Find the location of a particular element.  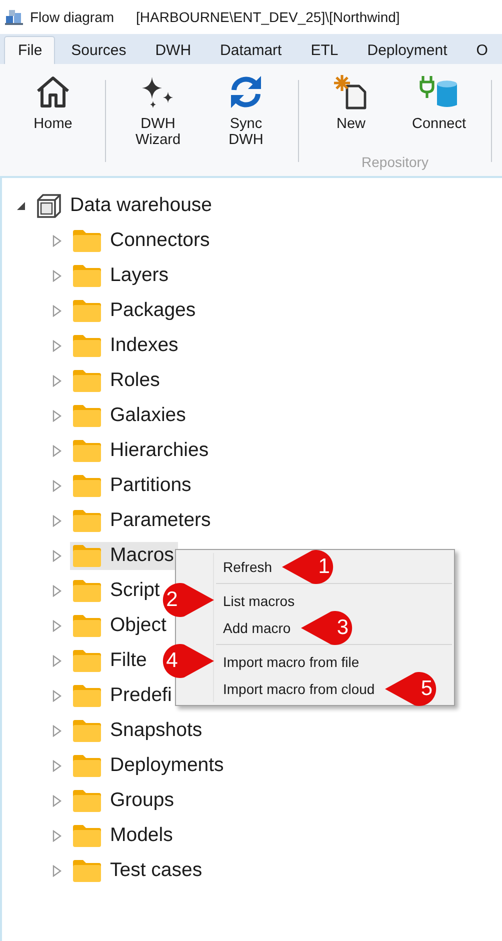

tree-item: Object is located at coordinates (120, 626).